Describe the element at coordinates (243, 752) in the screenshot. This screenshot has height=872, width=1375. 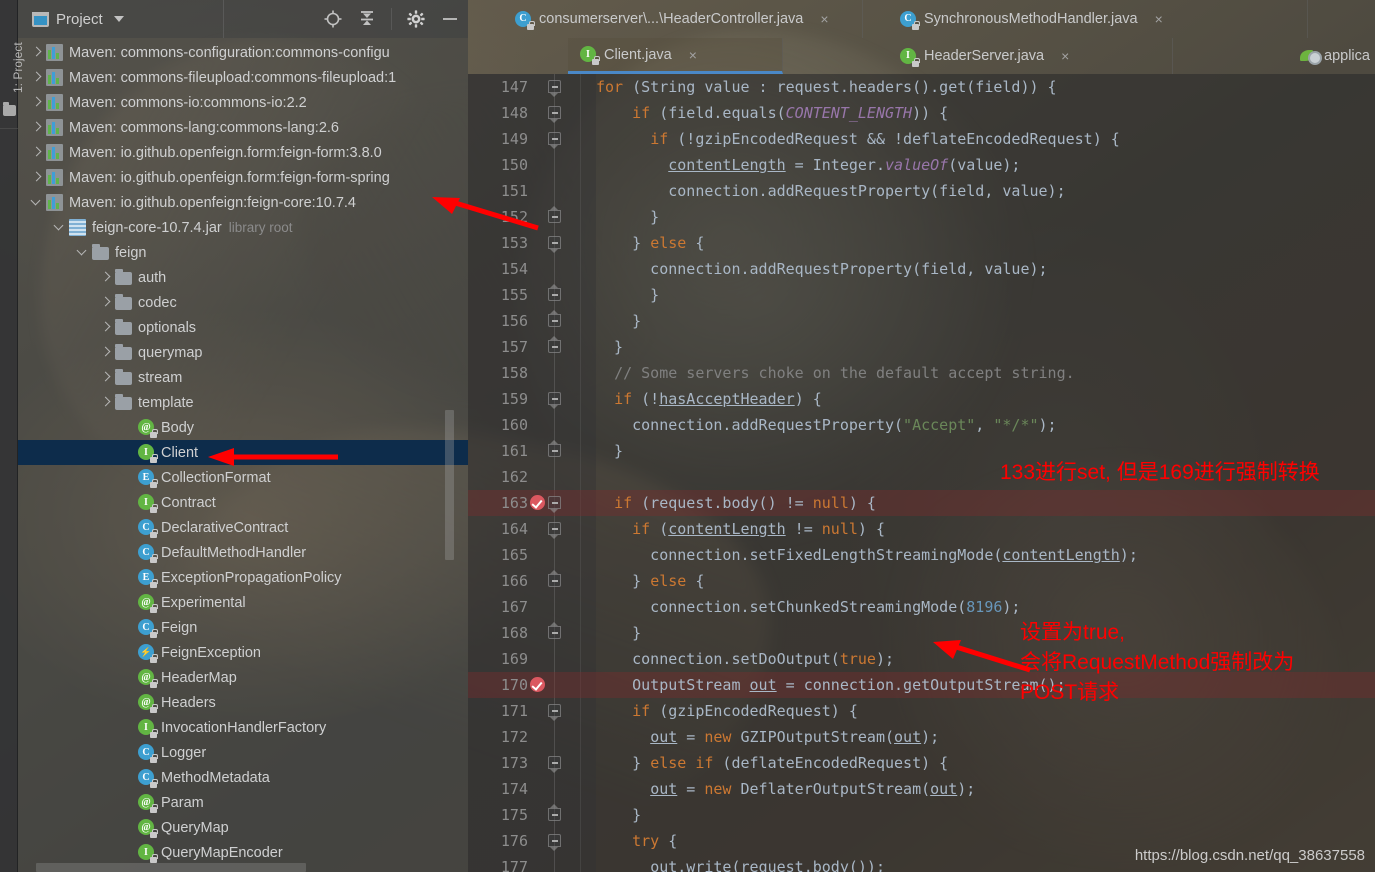
I see `tree-item: C Logger` at that location.